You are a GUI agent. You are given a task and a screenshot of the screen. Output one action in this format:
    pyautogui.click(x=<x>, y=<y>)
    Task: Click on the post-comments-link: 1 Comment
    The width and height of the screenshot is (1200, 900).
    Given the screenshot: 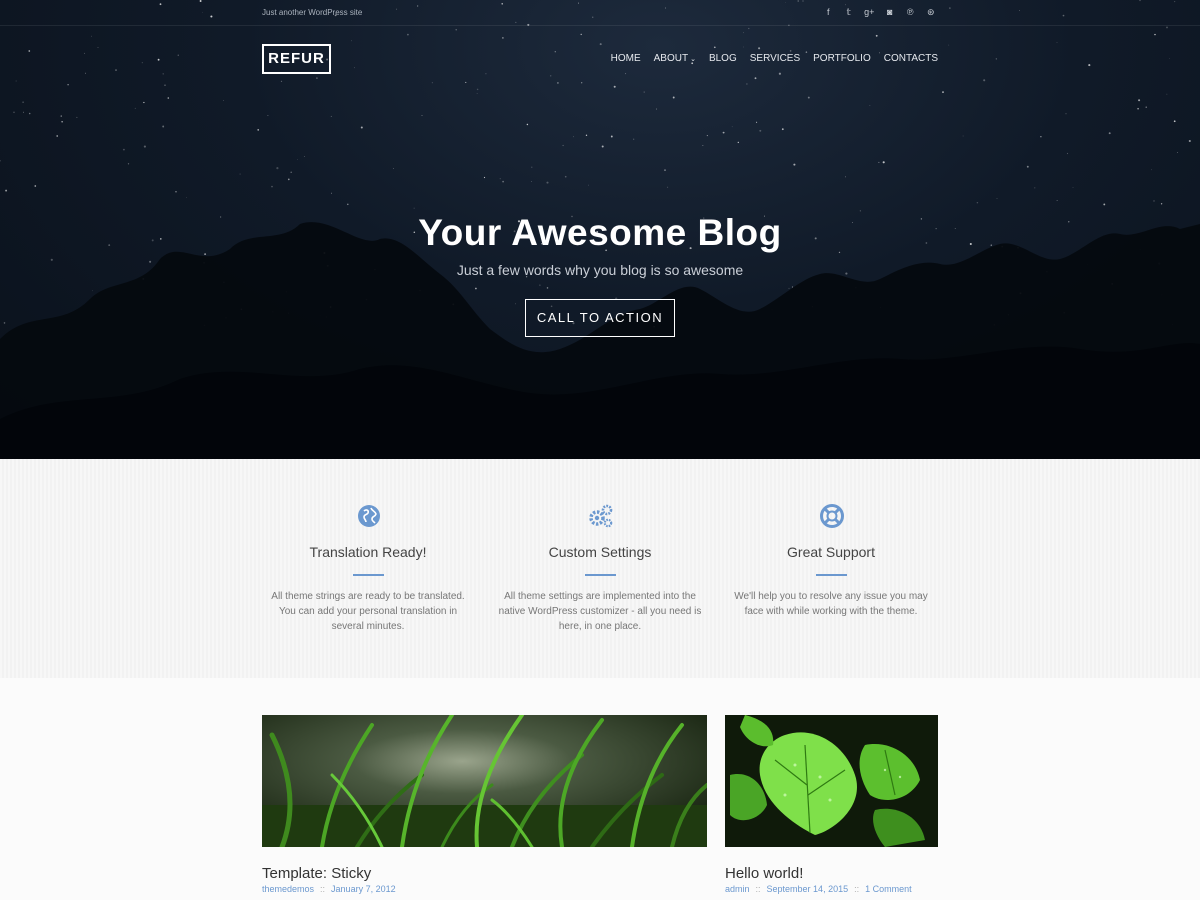 What is the action you would take?
    pyautogui.click(x=888, y=889)
    